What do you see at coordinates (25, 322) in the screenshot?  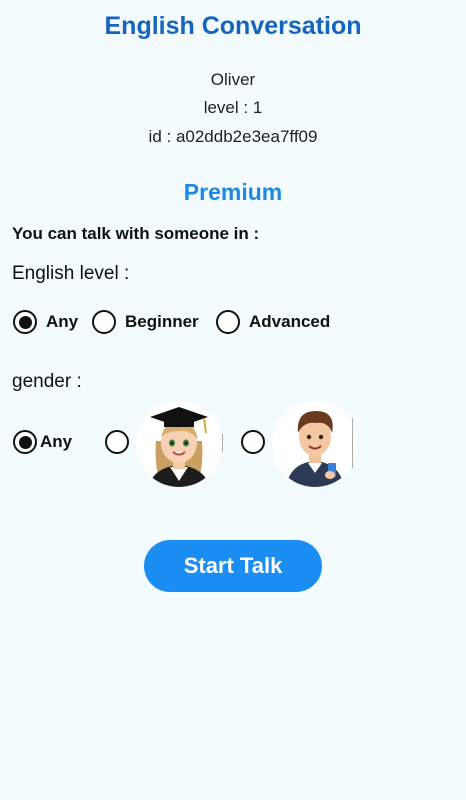 I see `level-any-radio` at bounding box center [25, 322].